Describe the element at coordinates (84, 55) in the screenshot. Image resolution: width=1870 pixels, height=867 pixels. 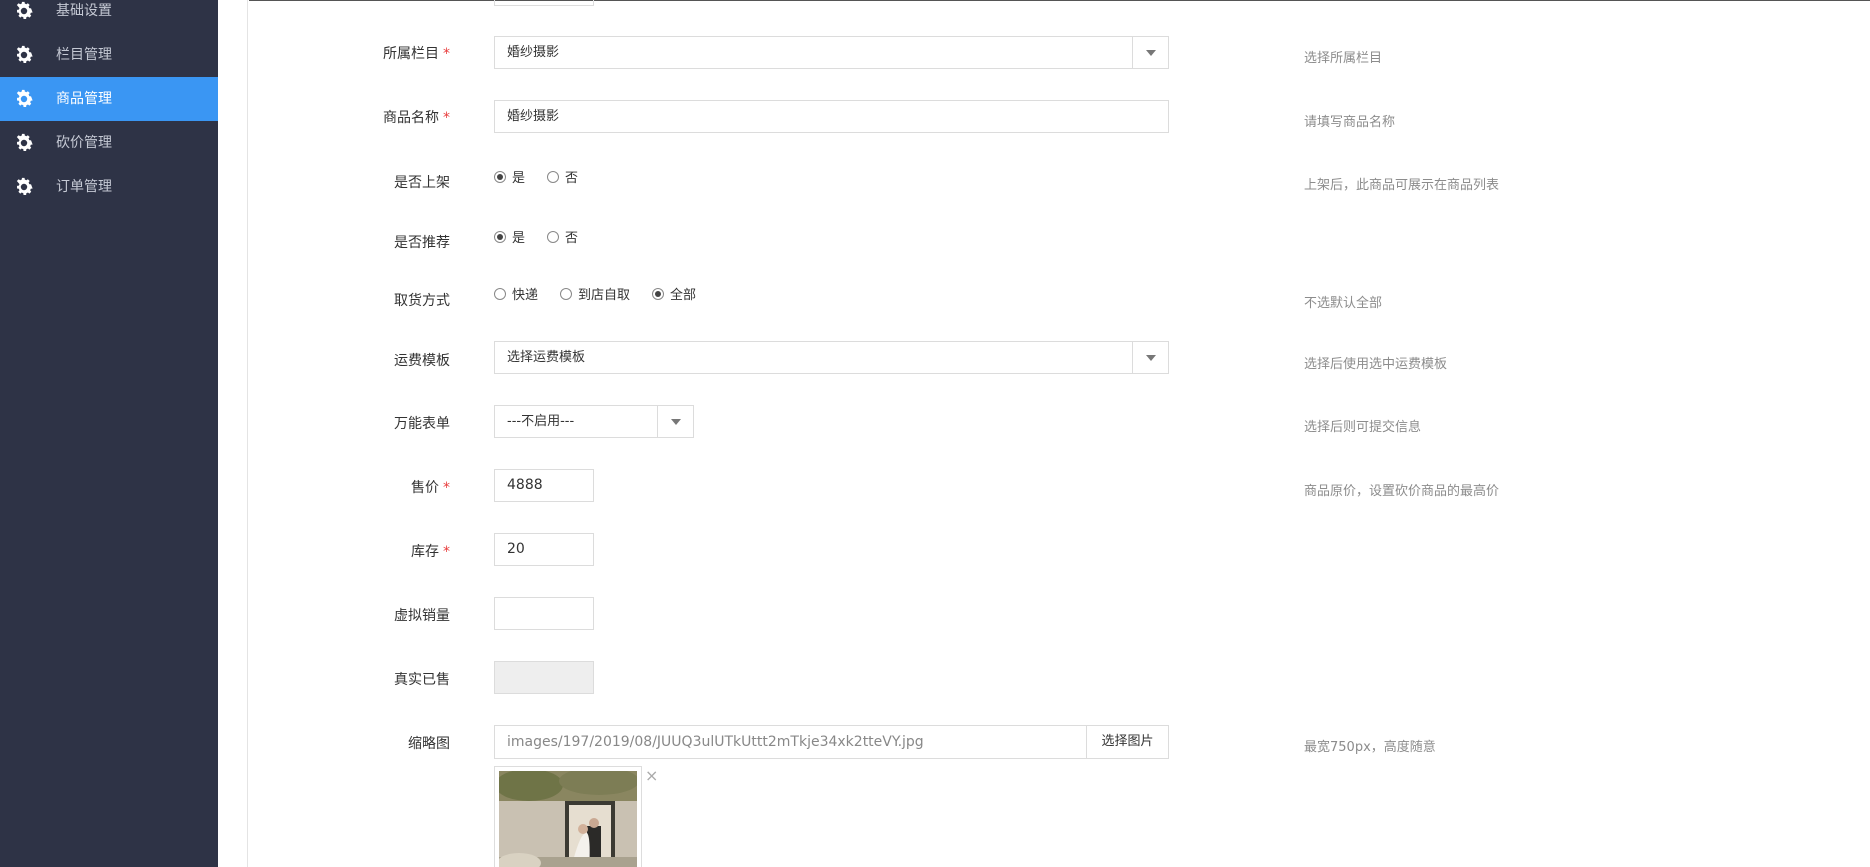
I see `sidebar-item-label: 栏目管理` at that location.